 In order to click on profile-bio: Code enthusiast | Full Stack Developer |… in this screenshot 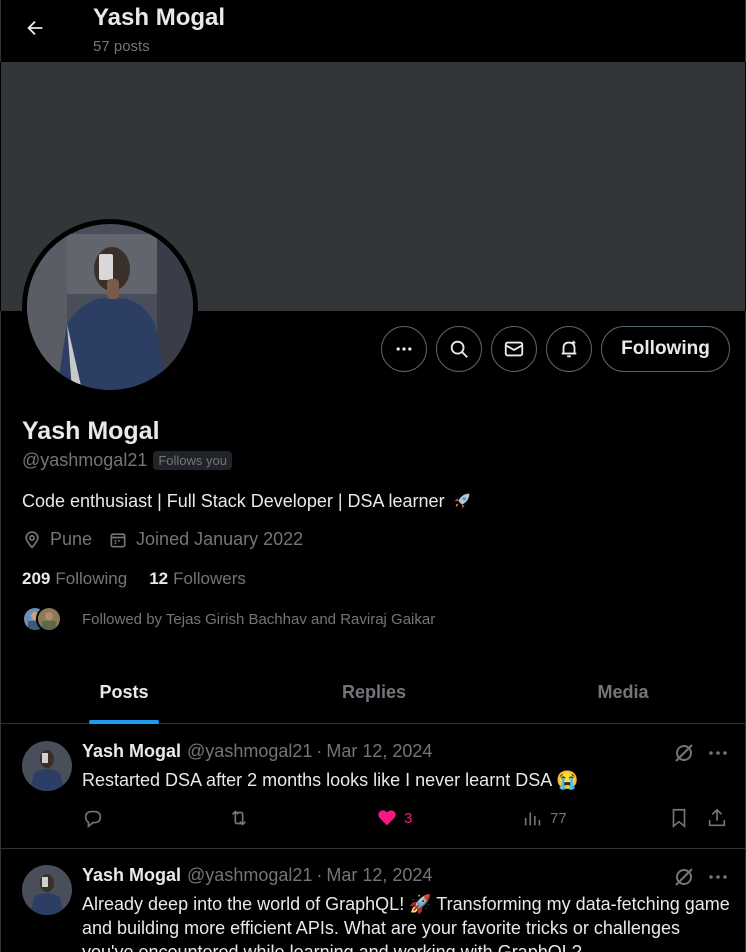, I will do `click(247, 501)`.